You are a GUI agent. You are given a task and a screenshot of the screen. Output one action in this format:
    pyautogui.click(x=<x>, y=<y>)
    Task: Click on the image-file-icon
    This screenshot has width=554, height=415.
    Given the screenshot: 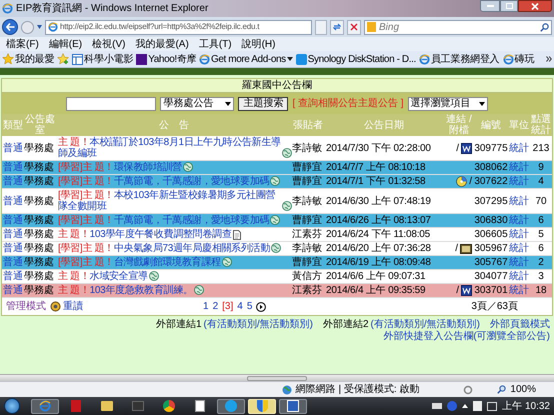 What is the action you would take?
    pyautogui.click(x=466, y=249)
    